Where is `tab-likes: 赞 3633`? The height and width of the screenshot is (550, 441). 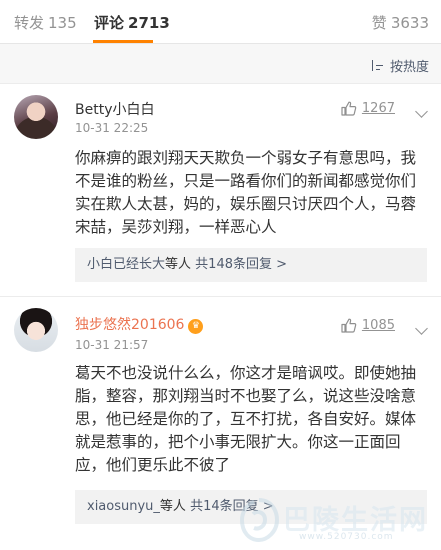
tab-likes: 赞 3633 is located at coordinates (400, 22).